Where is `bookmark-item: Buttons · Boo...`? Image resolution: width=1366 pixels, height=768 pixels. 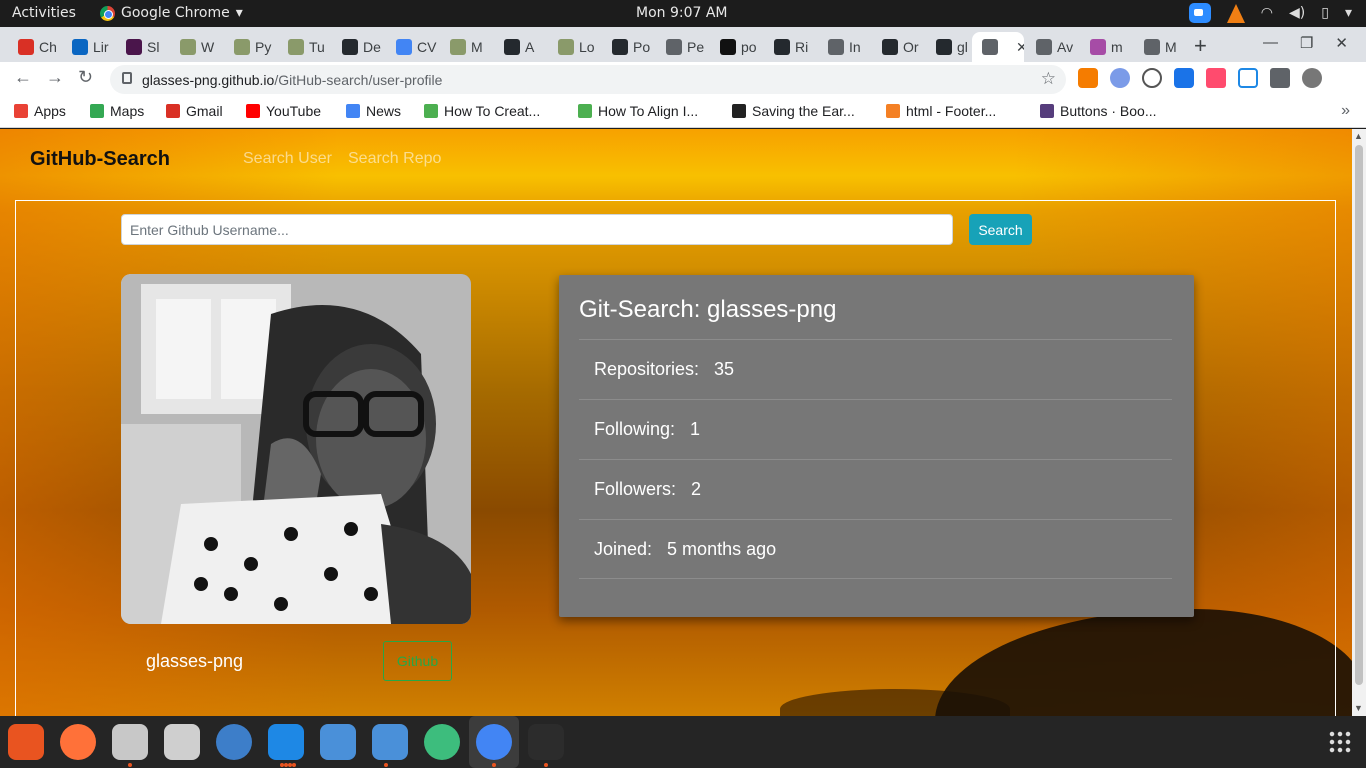
bookmark-item: Buttons · Boo... is located at coordinates (1098, 111).